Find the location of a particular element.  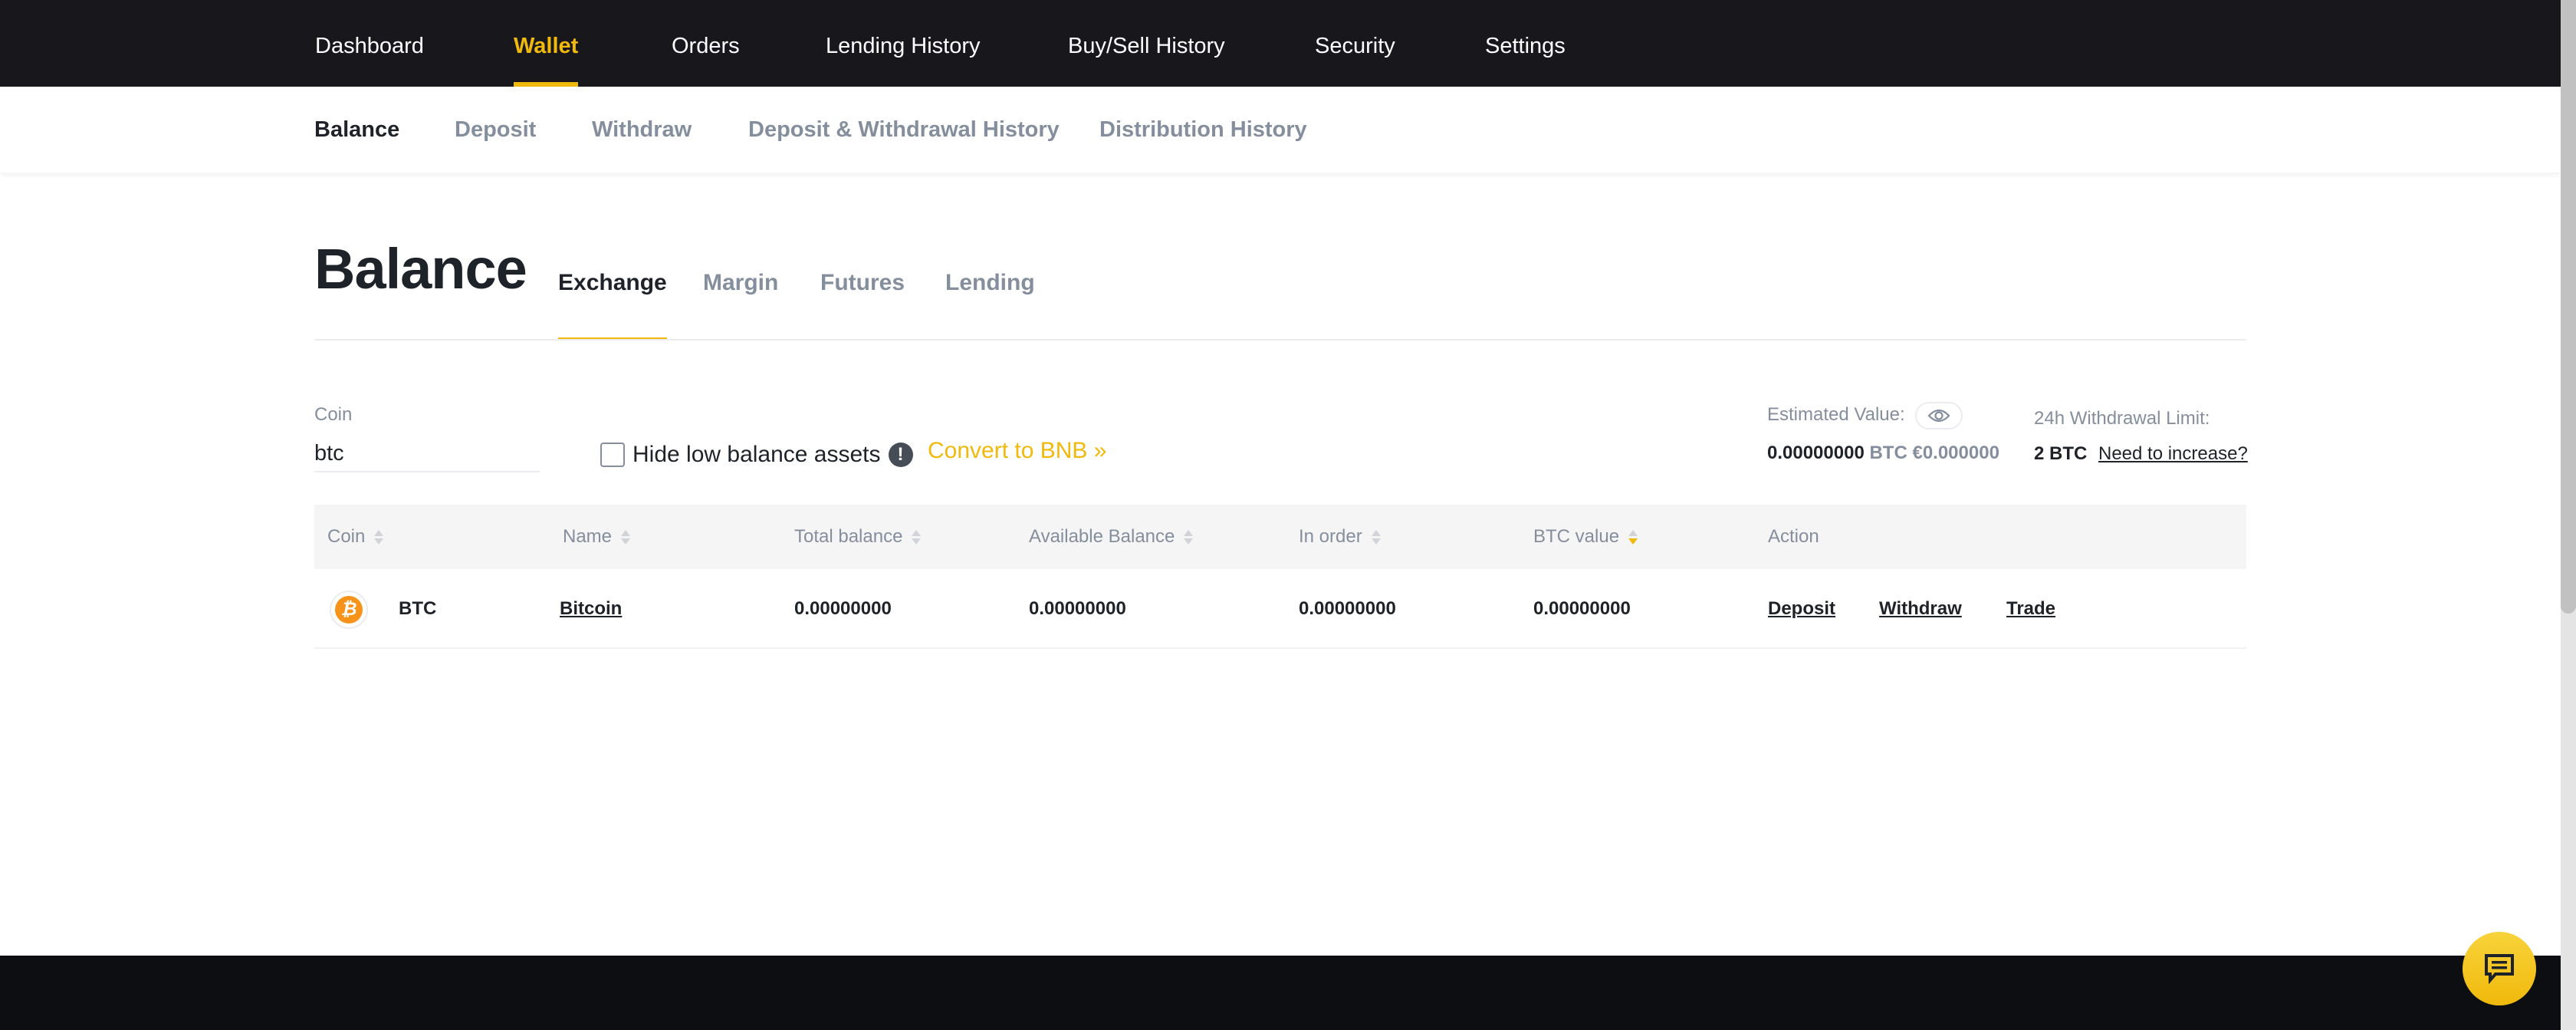

column-label: Name is located at coordinates (588, 536).